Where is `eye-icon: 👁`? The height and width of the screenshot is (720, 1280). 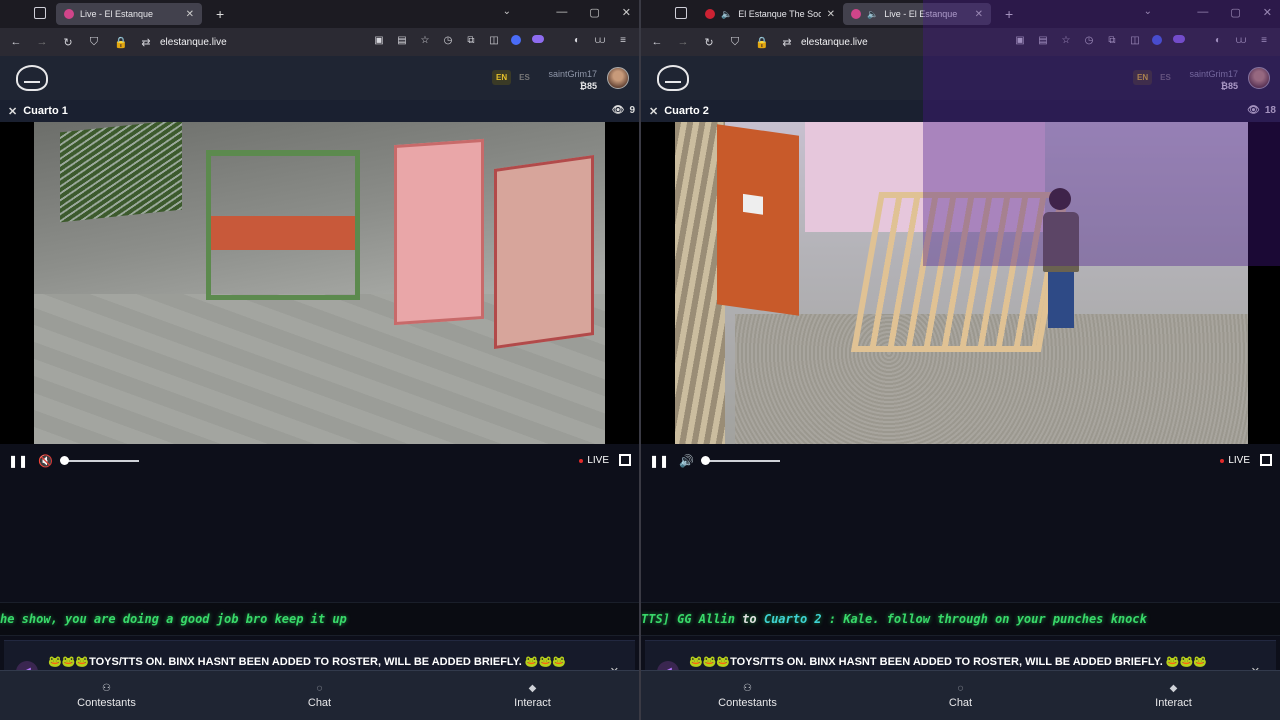 eye-icon: 👁 is located at coordinates (618, 110).